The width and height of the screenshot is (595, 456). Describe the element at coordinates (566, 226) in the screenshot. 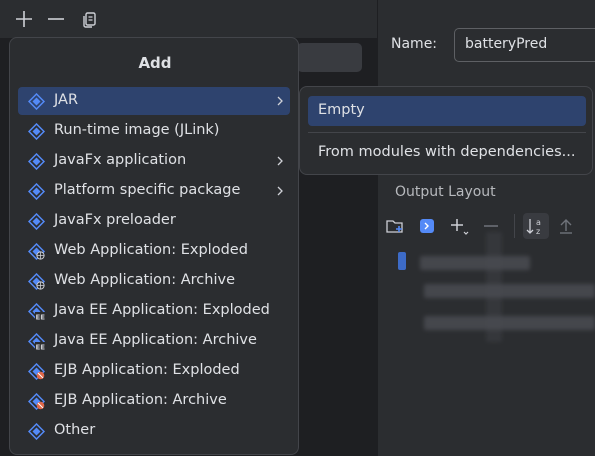

I see `move-up-icon` at that location.